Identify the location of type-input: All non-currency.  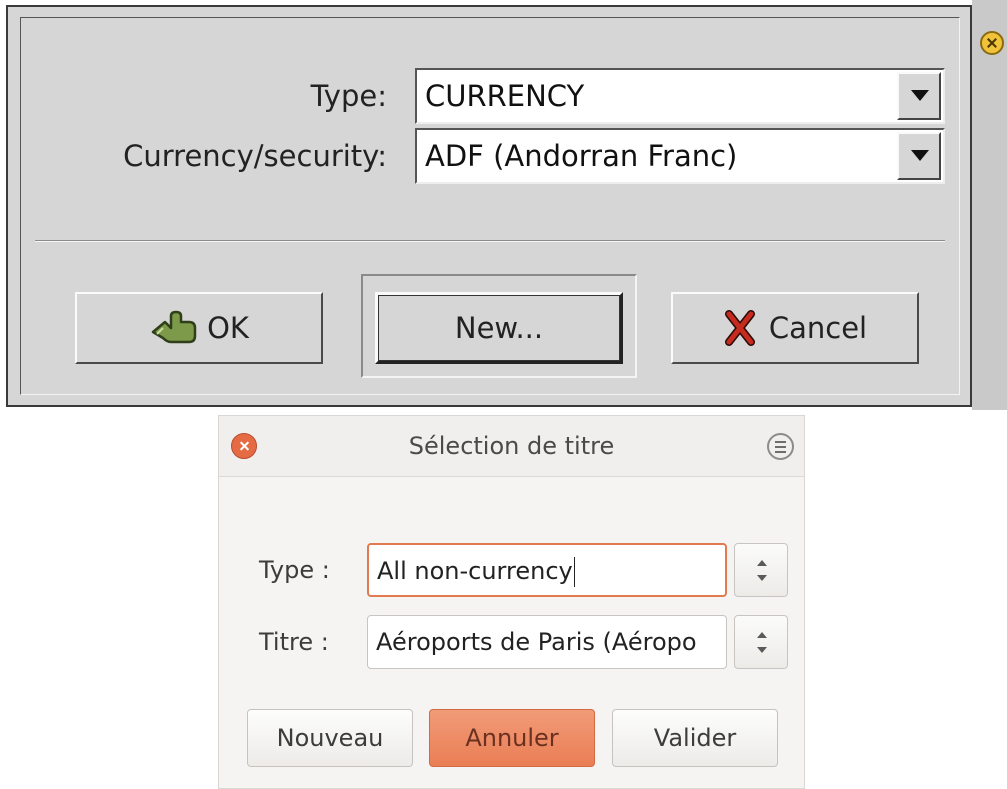
(547, 570).